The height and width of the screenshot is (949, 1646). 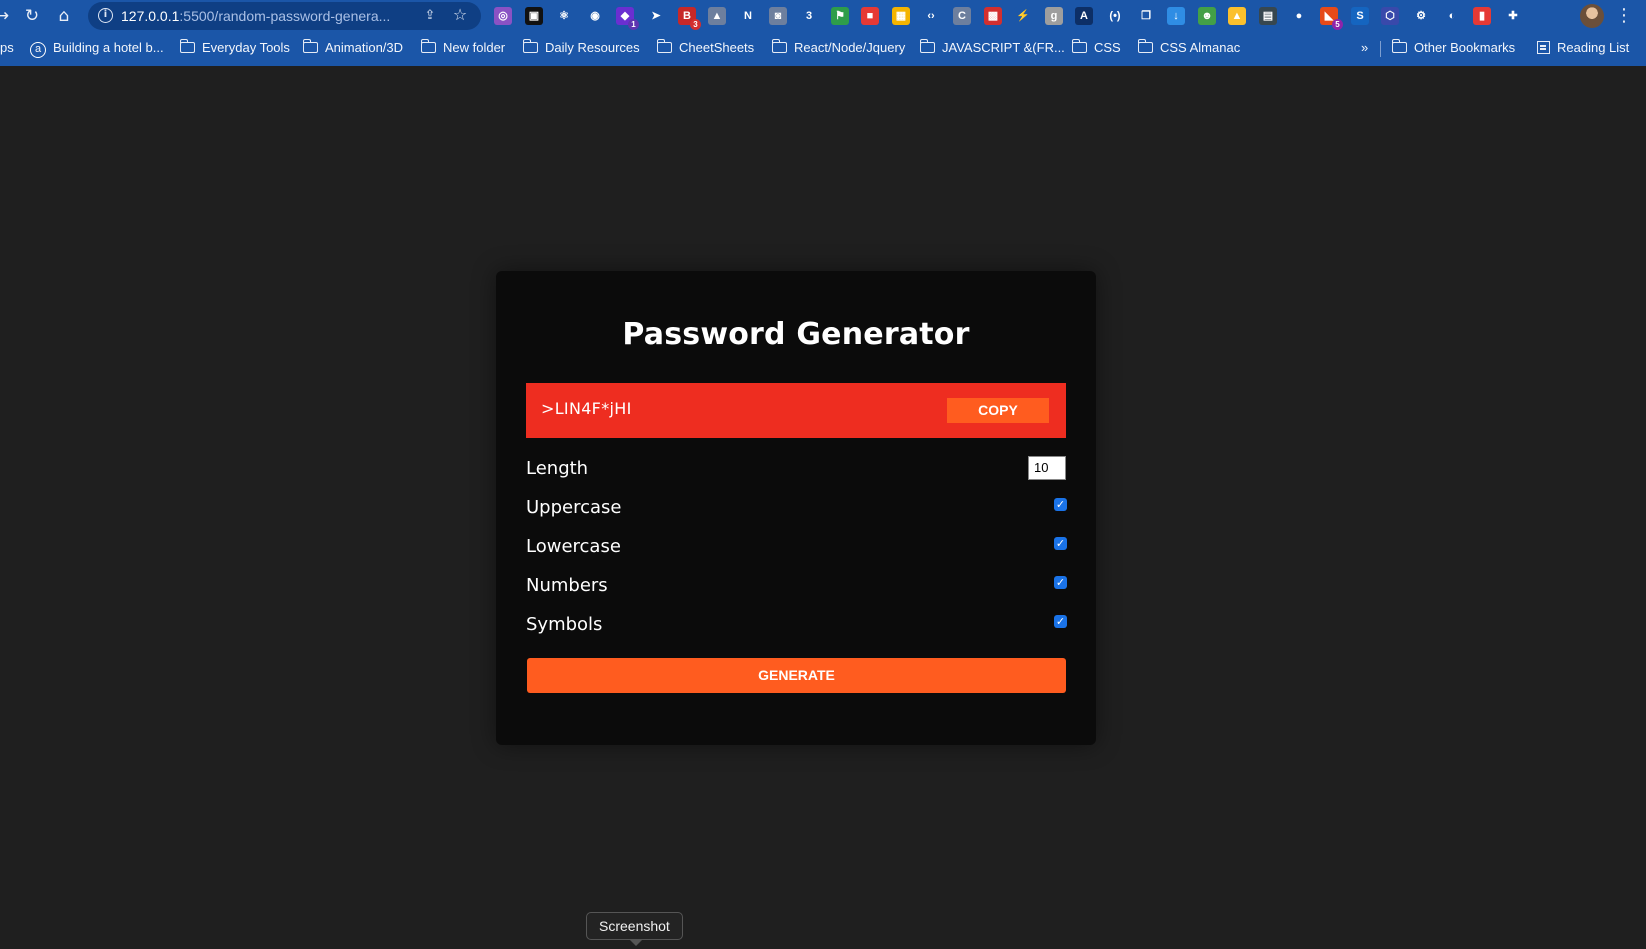 I want to click on option-row-lowercase: Lowercase ✓, so click(x=796, y=549).